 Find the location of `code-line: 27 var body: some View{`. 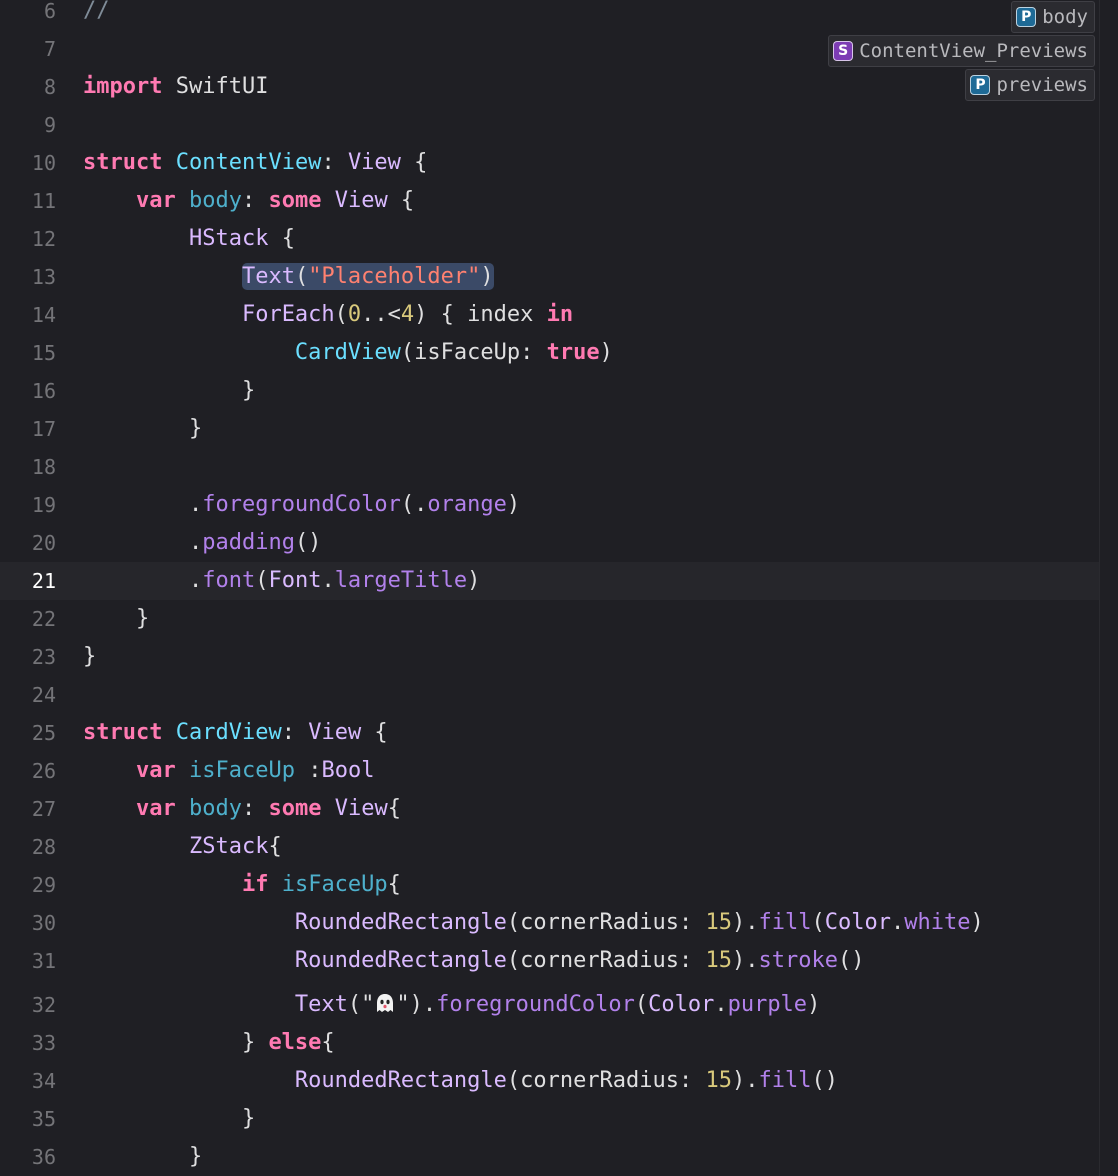

code-line: 27 var body: some View{ is located at coordinates (550, 809).